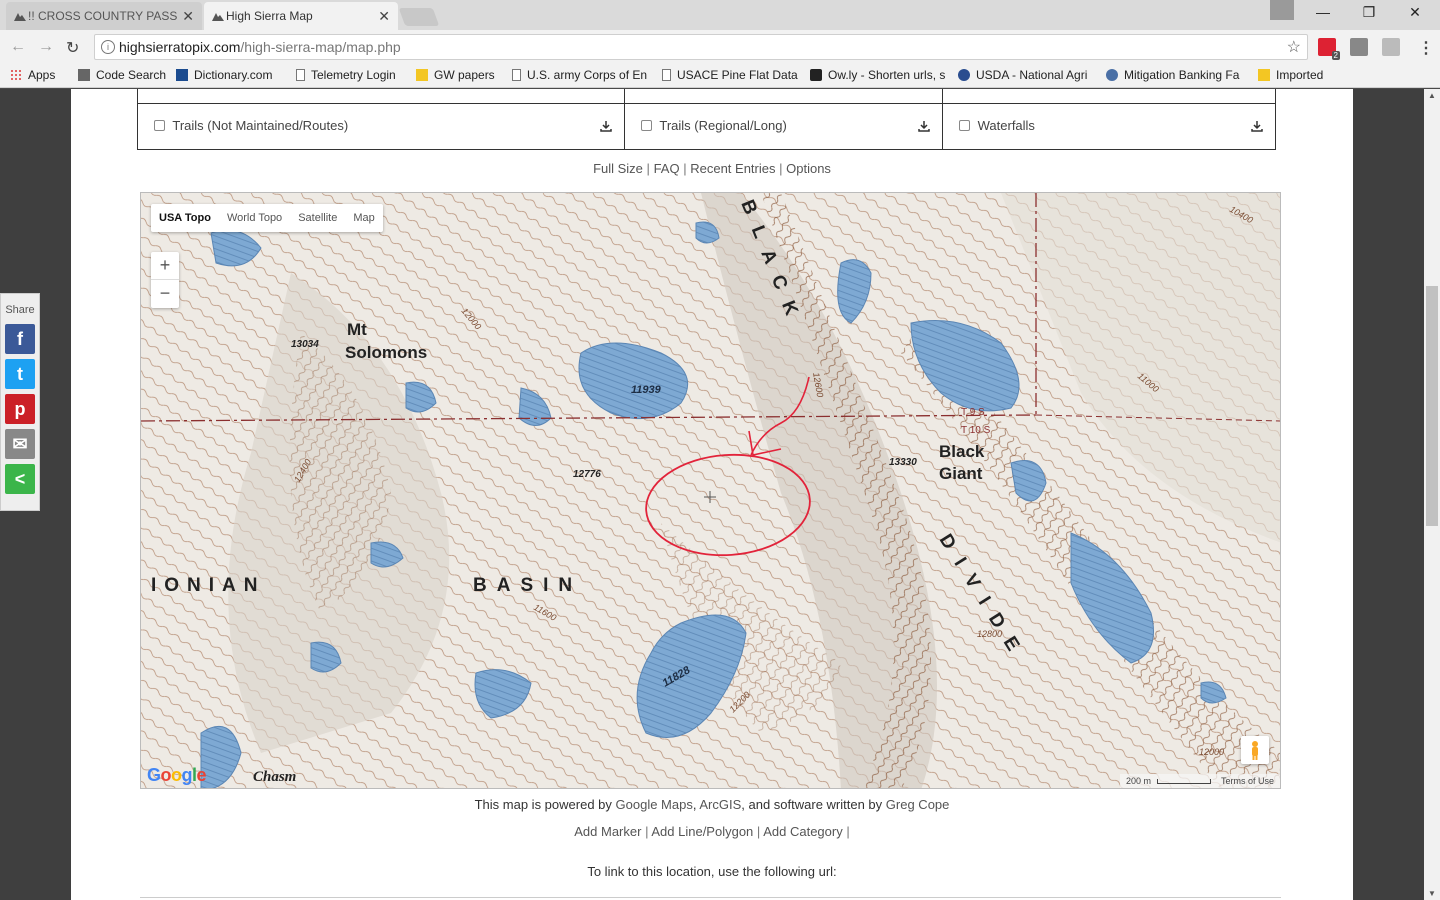  Describe the element at coordinates (165, 294) in the screenshot. I see `zoom-out-button: −` at that location.